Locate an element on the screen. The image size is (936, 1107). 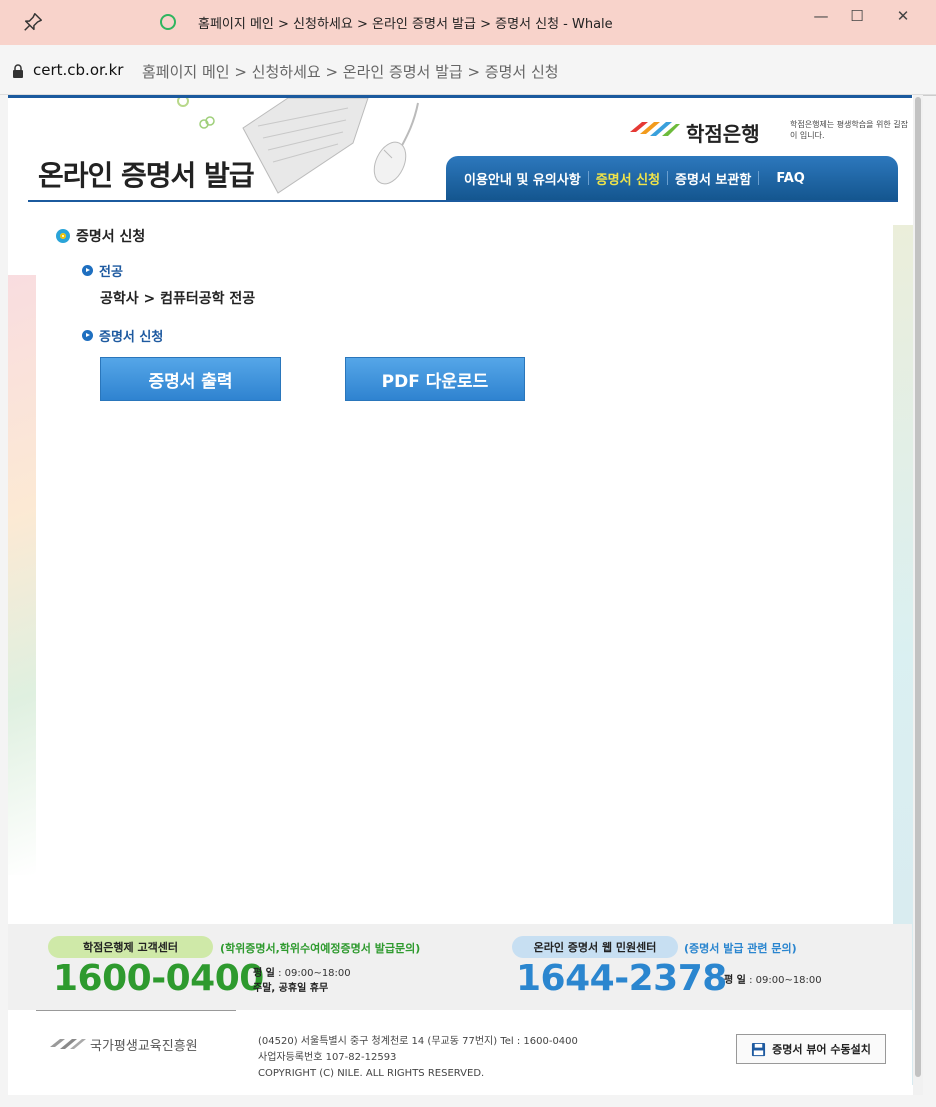
major-subtitle: 전공 is located at coordinates (102, 270).